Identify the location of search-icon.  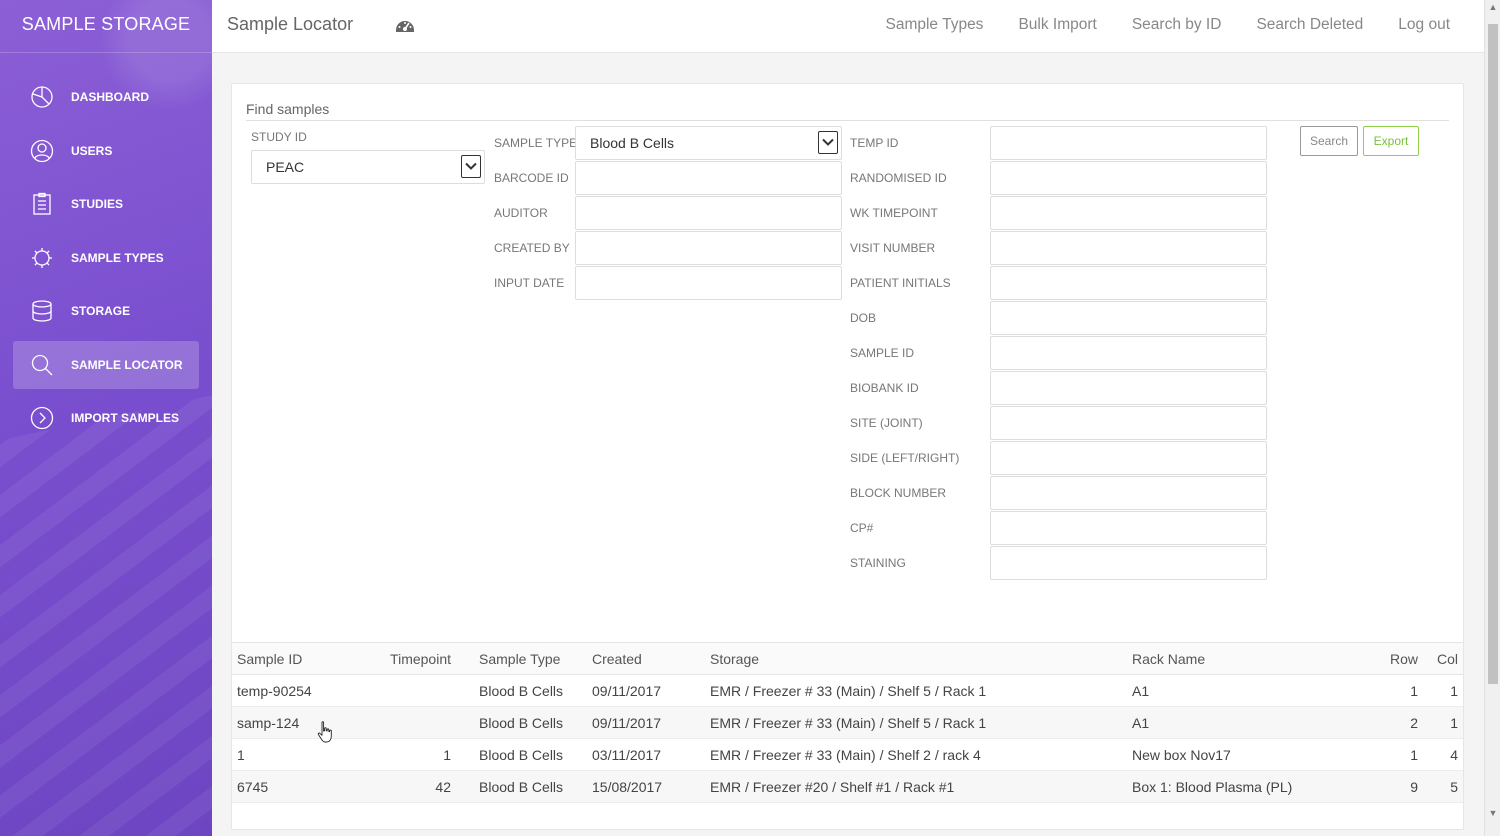
(42, 365).